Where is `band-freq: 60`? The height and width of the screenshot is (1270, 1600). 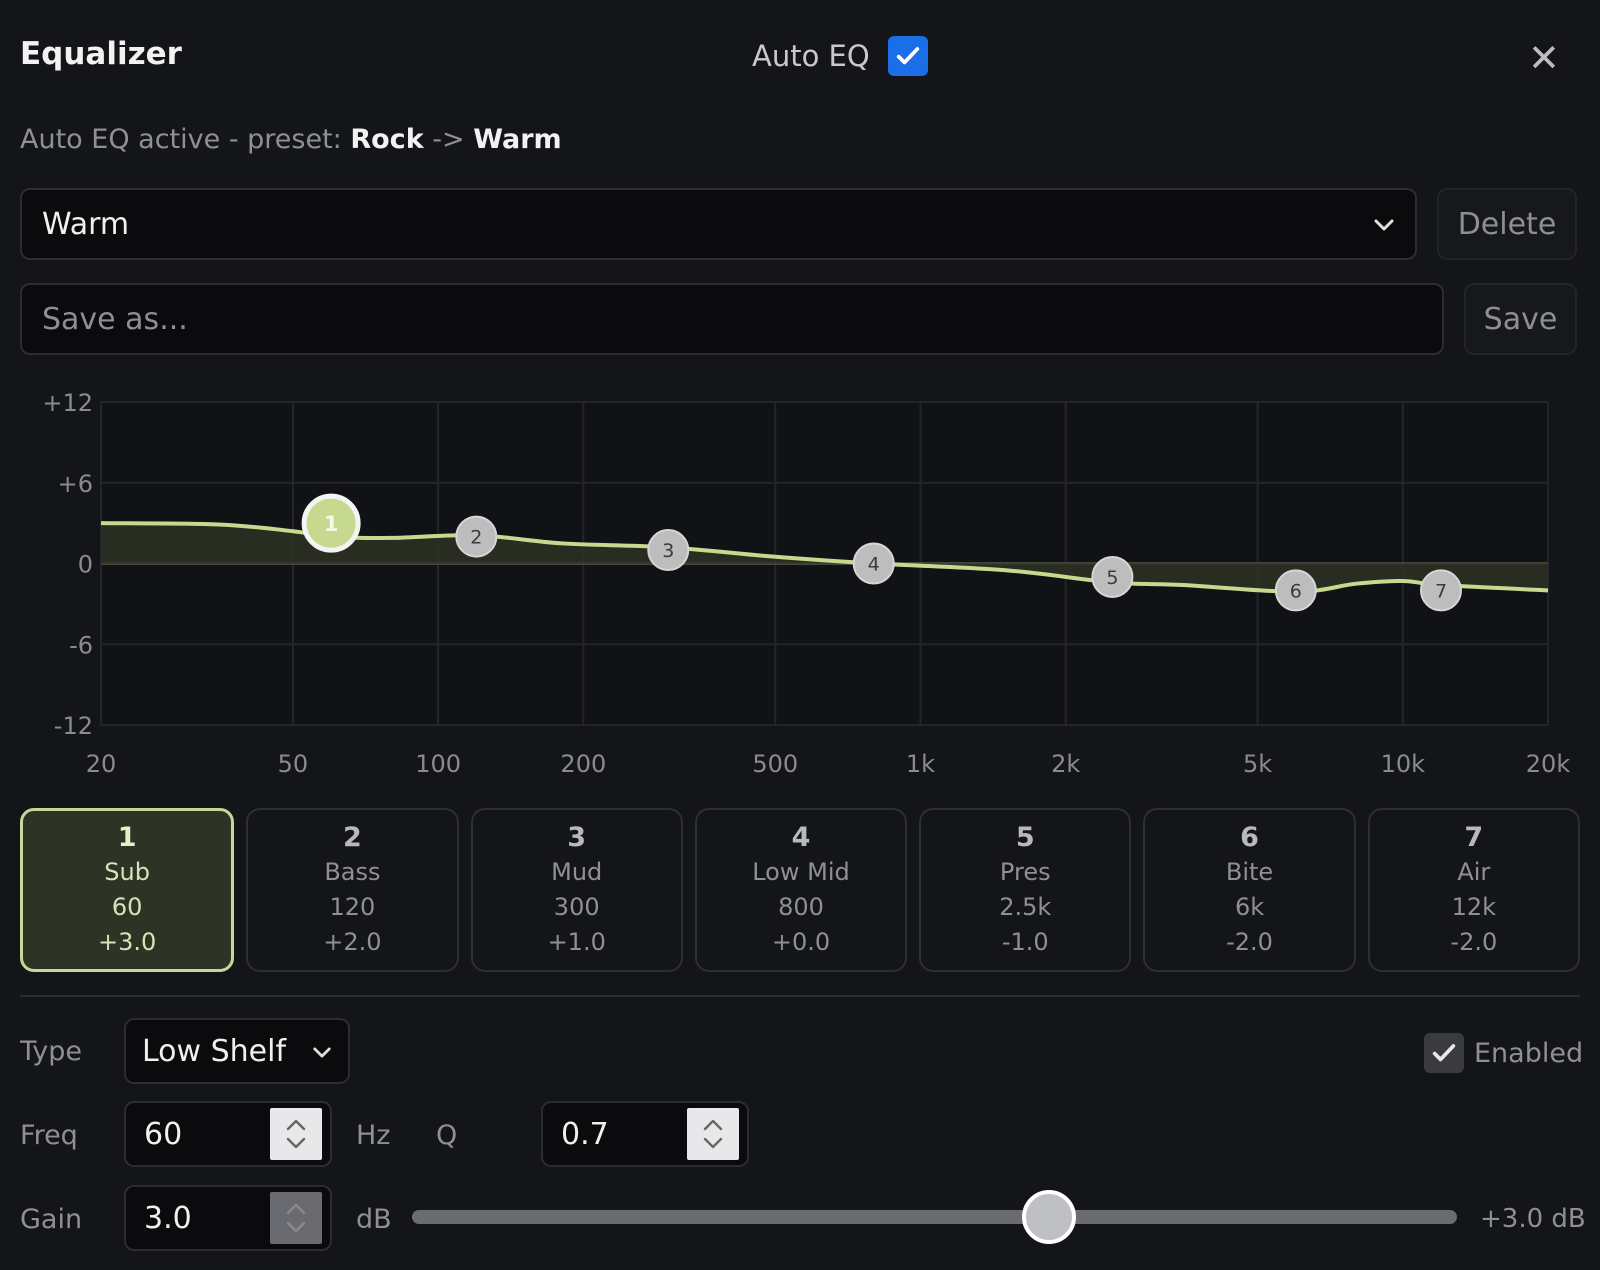 band-freq: 60 is located at coordinates (127, 907).